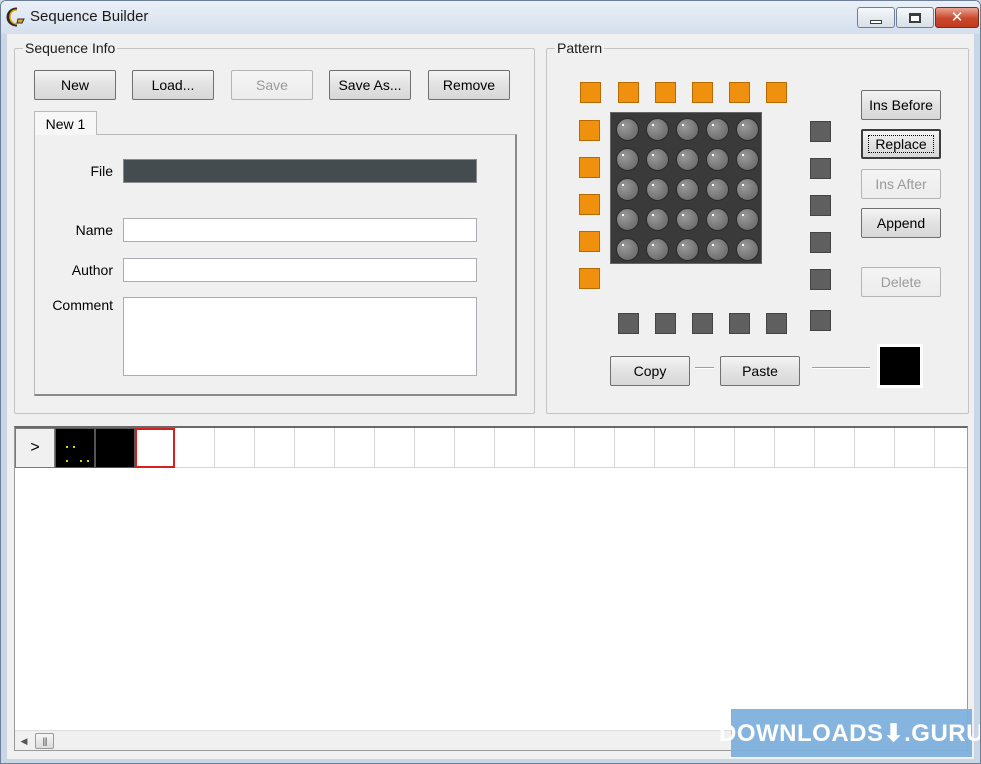  I want to click on file-field, so click(300, 171).